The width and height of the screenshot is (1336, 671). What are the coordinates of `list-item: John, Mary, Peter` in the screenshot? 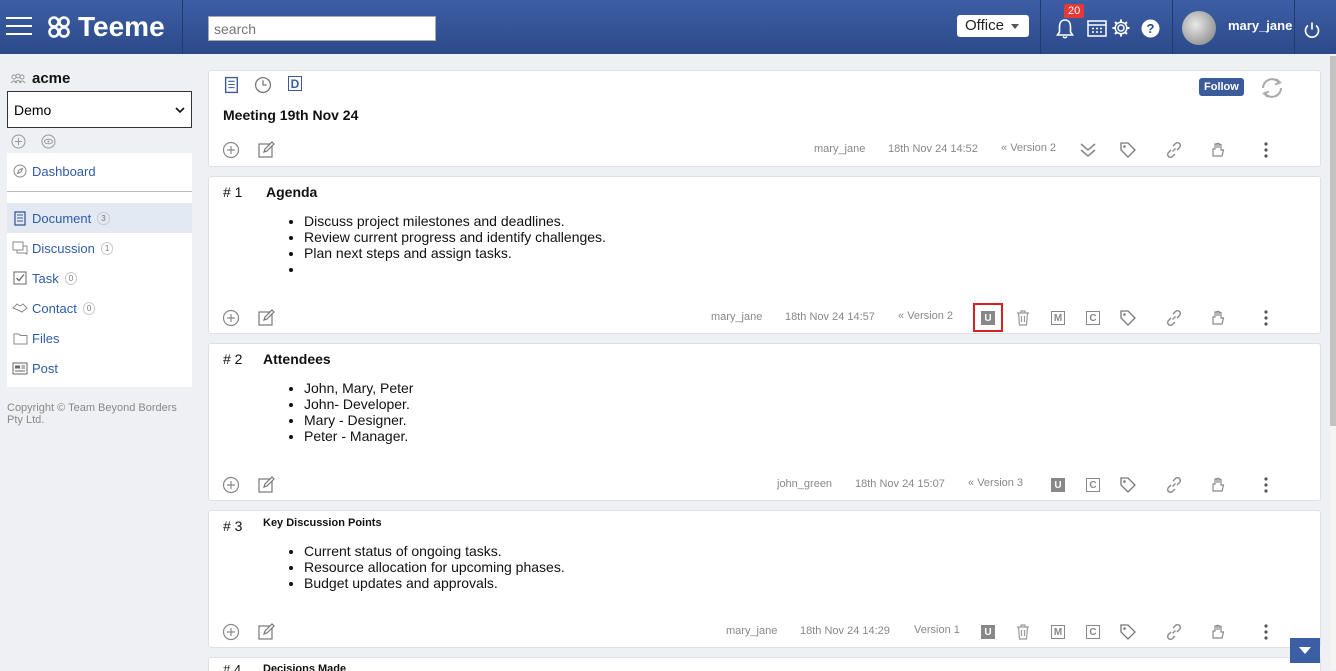 It's located at (358, 388).